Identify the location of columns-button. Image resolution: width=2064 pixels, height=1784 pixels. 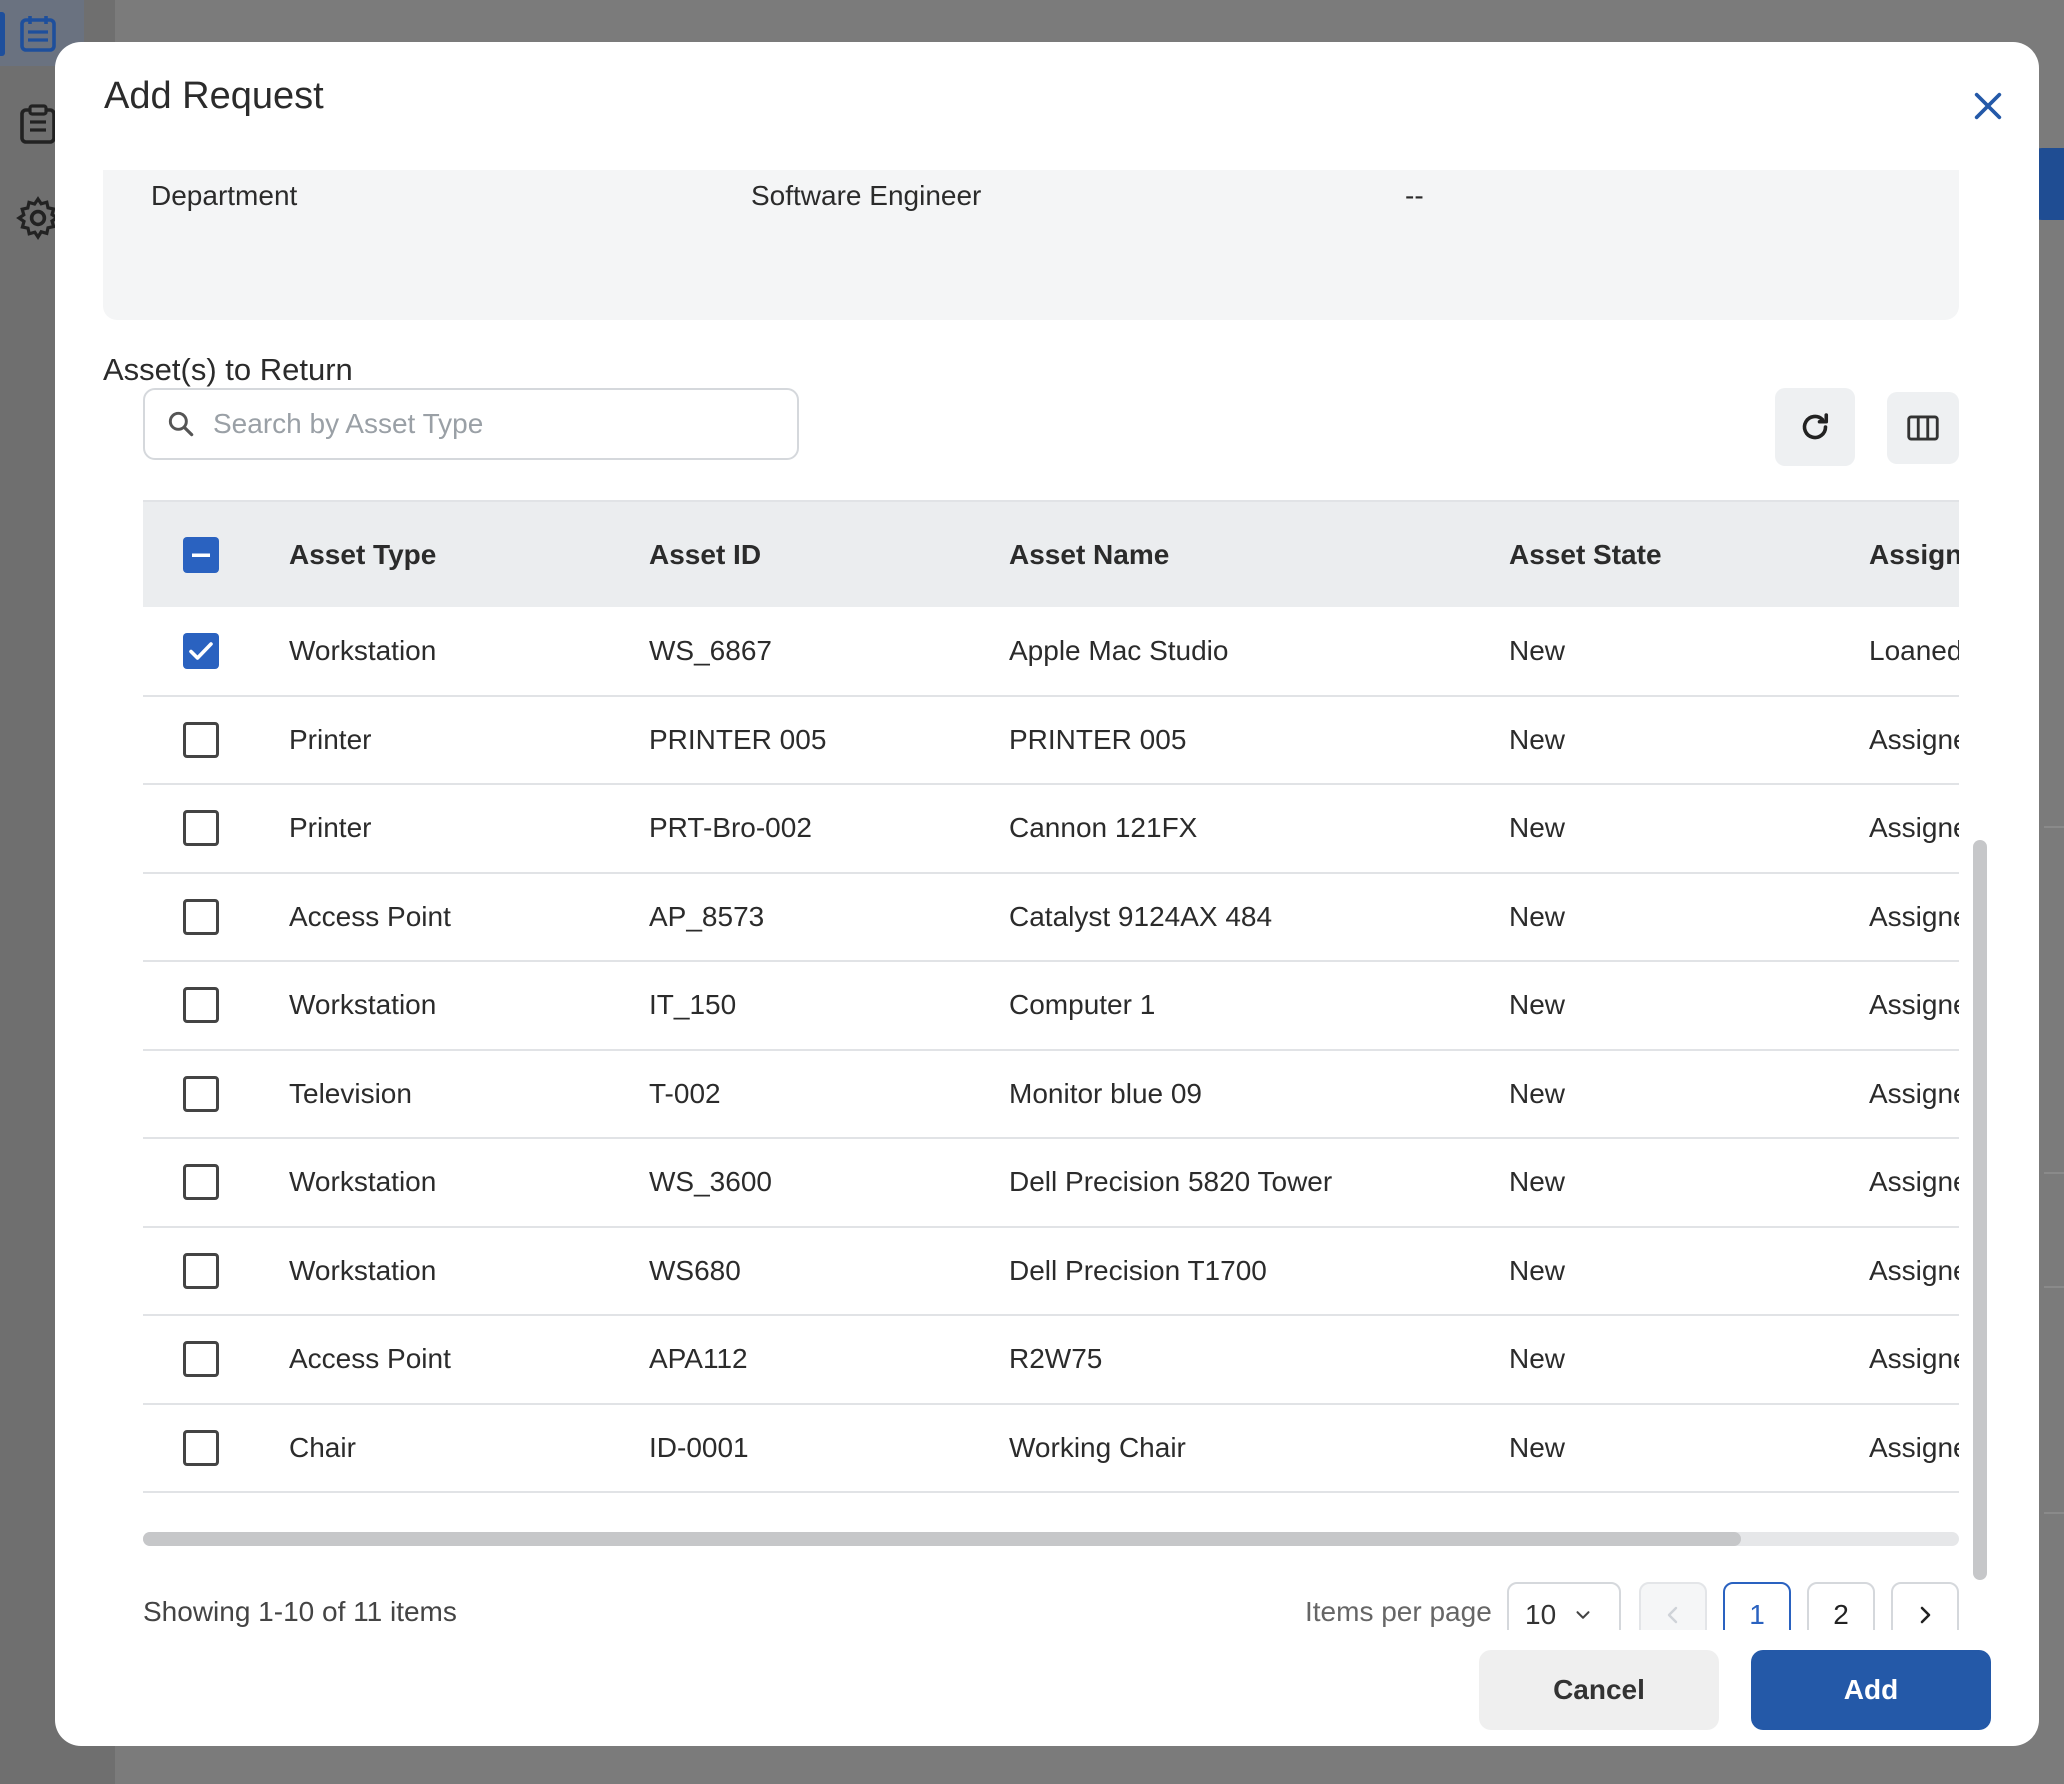
(1923, 428).